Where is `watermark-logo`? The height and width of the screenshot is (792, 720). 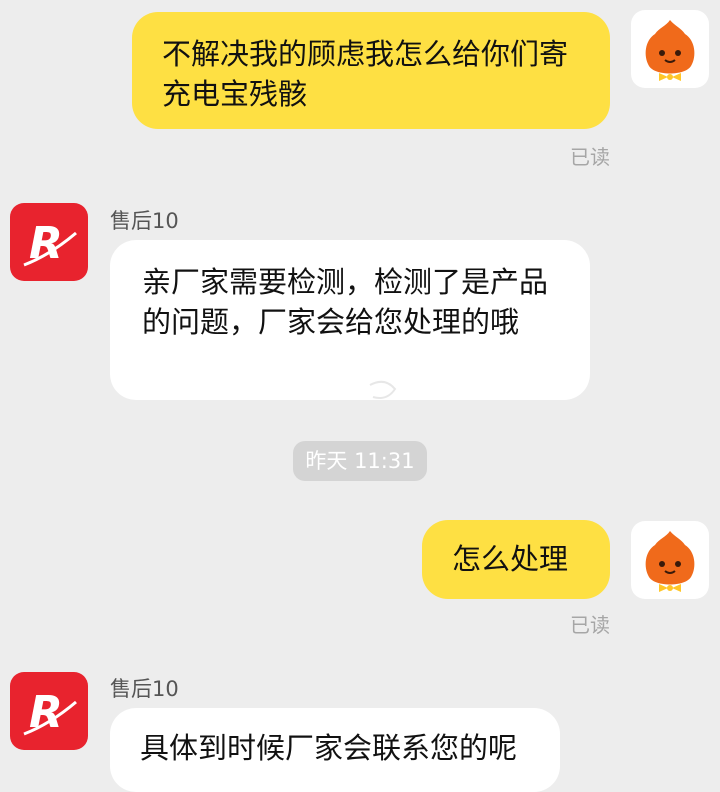 watermark-logo is located at coordinates (360, 395).